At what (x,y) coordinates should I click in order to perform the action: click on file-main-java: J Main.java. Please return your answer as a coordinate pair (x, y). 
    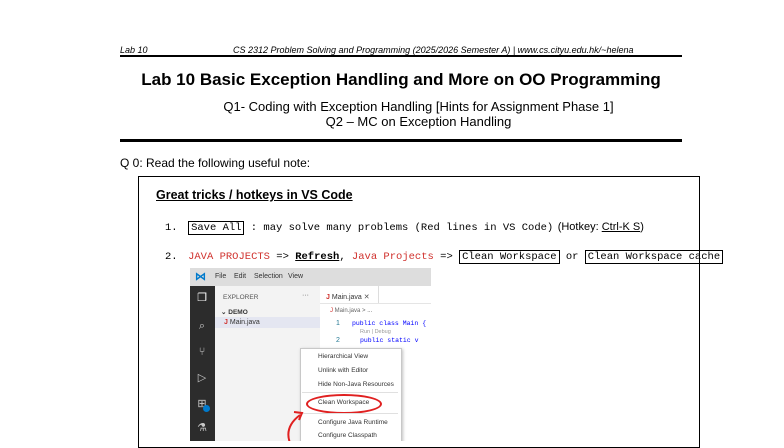
    Looking at the image, I should click on (242, 322).